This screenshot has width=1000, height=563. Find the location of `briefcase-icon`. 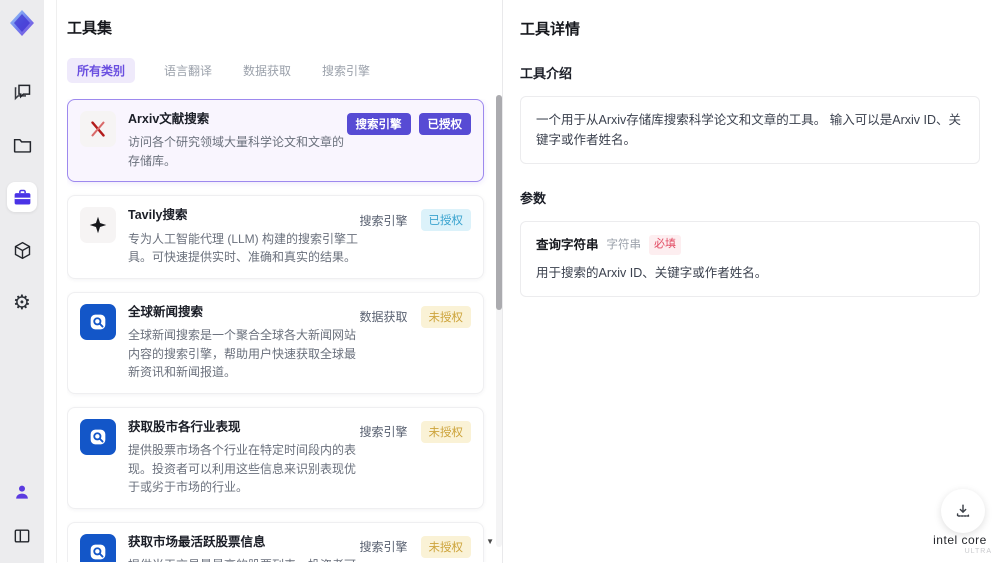

briefcase-icon is located at coordinates (22, 196).